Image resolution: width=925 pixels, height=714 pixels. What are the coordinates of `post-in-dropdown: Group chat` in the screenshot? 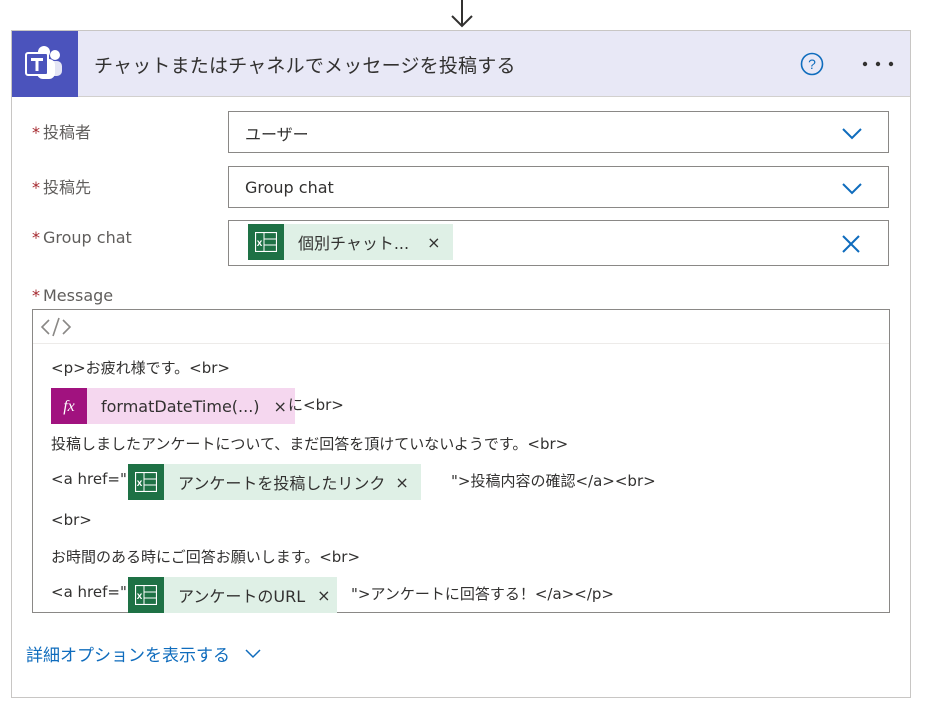 It's located at (558, 187).